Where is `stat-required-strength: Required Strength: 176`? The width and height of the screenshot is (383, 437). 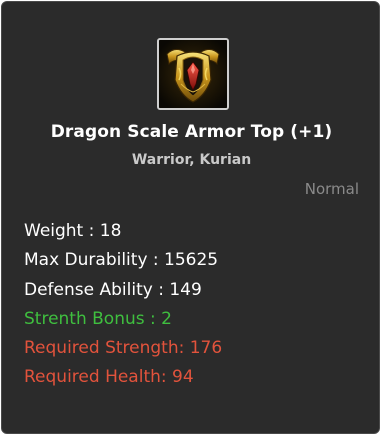 stat-required-strength: Required Strength: 176 is located at coordinates (123, 348).